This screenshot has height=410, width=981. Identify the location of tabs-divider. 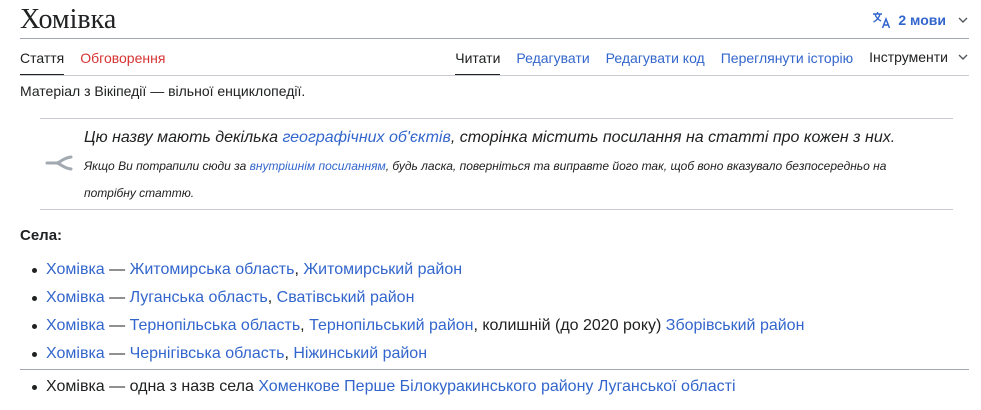
(494, 75).